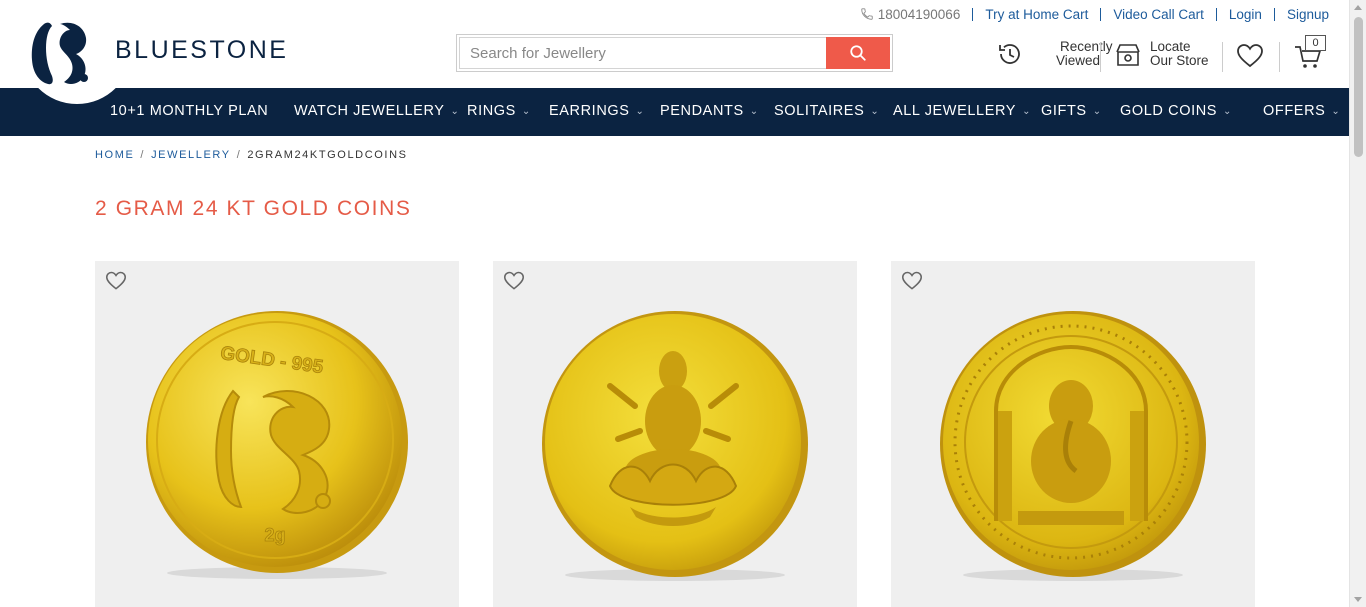 The height and width of the screenshot is (607, 1366). What do you see at coordinates (274, 535) in the screenshot?
I see `coin-weight-text: 2g` at bounding box center [274, 535].